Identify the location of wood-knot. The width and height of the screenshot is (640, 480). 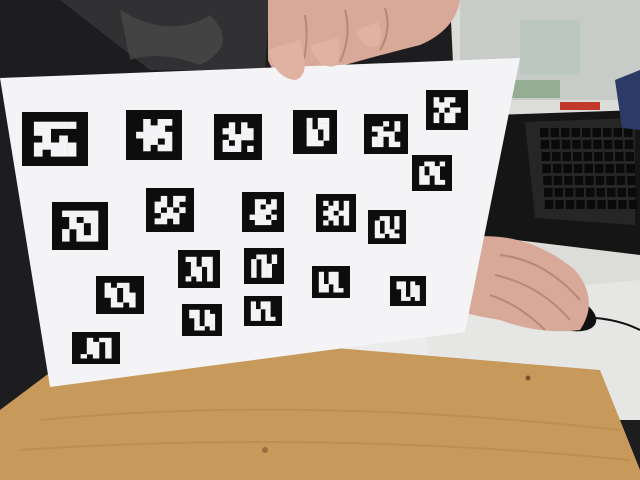
(528, 378).